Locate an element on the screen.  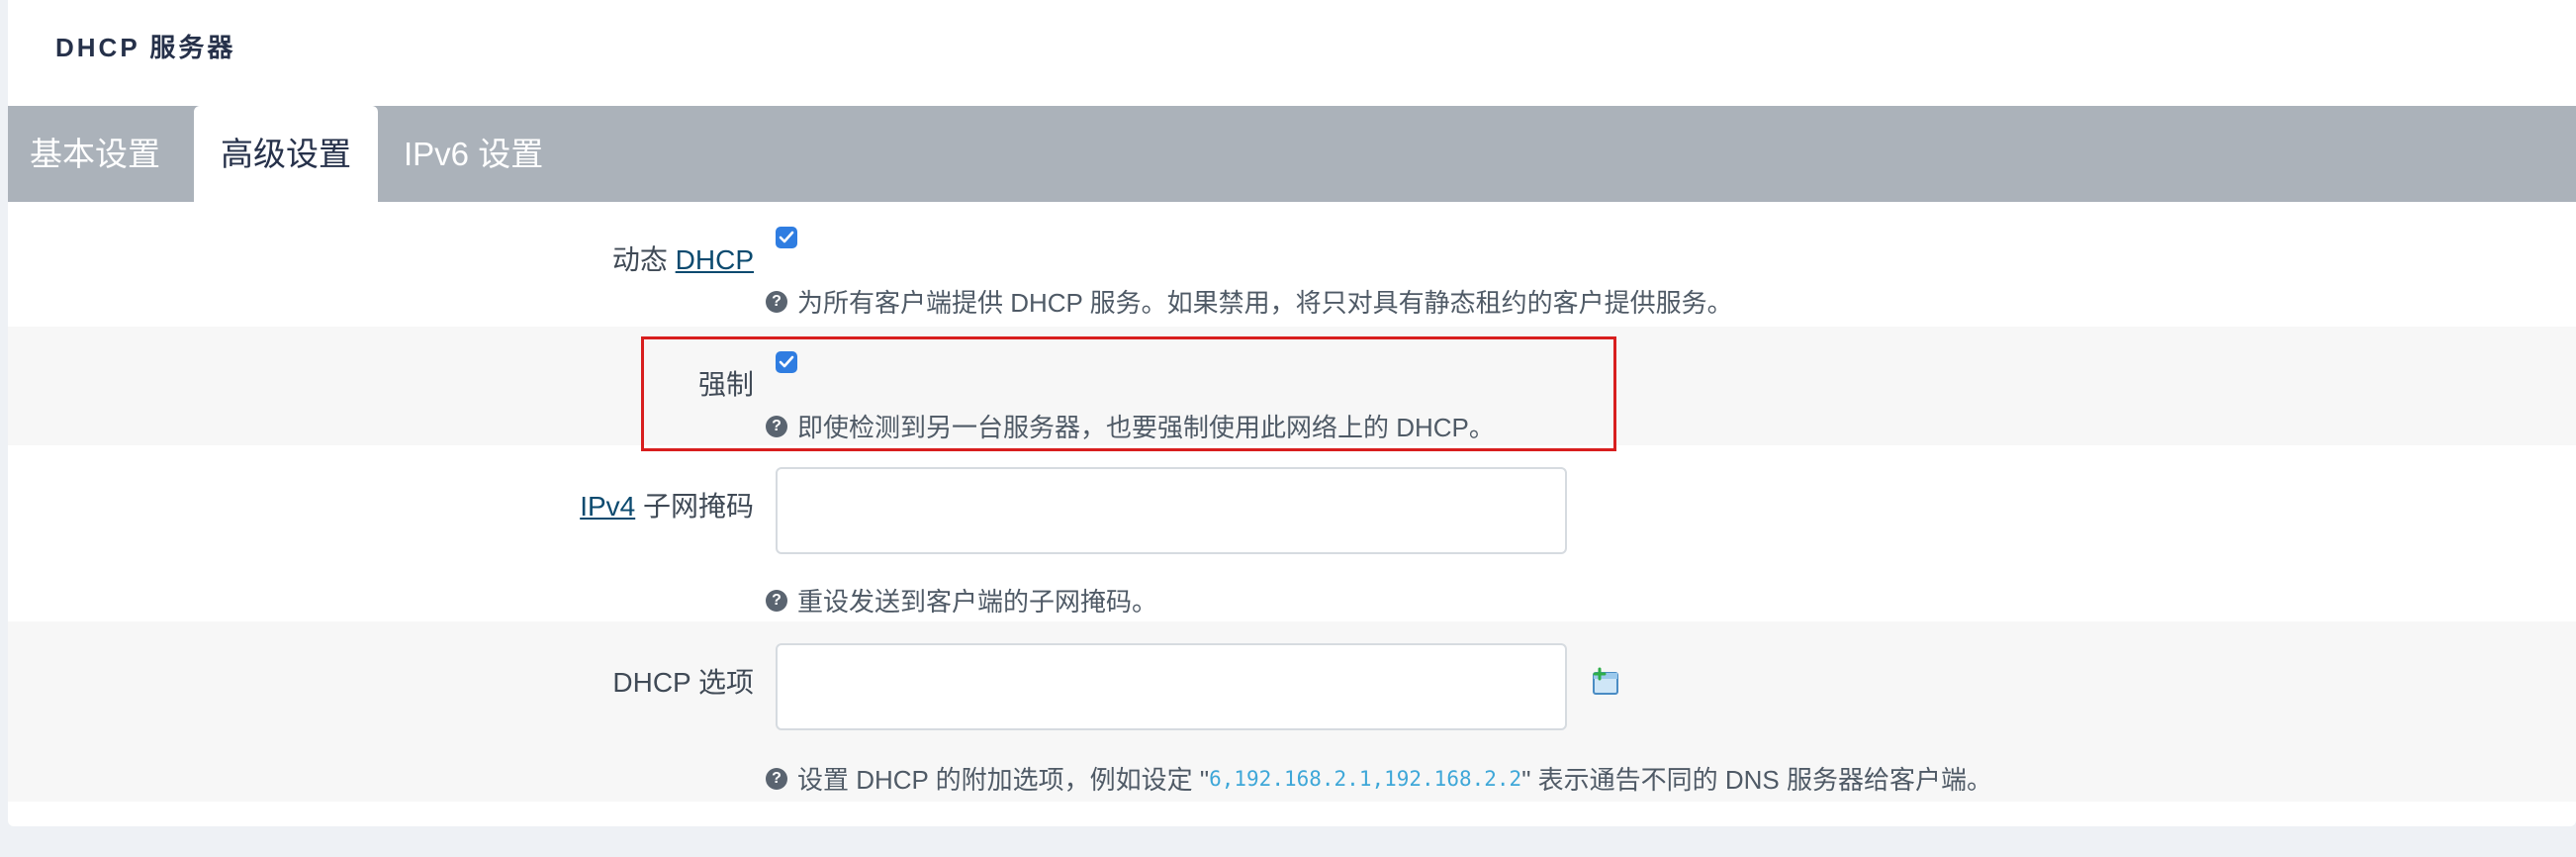
force-label: 强制 is located at coordinates (725, 384).